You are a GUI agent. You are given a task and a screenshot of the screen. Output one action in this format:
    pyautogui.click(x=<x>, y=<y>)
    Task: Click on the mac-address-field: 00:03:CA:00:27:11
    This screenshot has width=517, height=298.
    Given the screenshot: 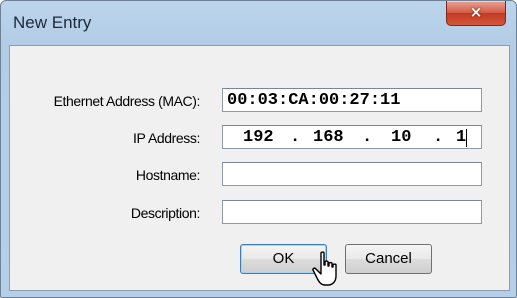 What is the action you would take?
    pyautogui.click(x=352, y=100)
    